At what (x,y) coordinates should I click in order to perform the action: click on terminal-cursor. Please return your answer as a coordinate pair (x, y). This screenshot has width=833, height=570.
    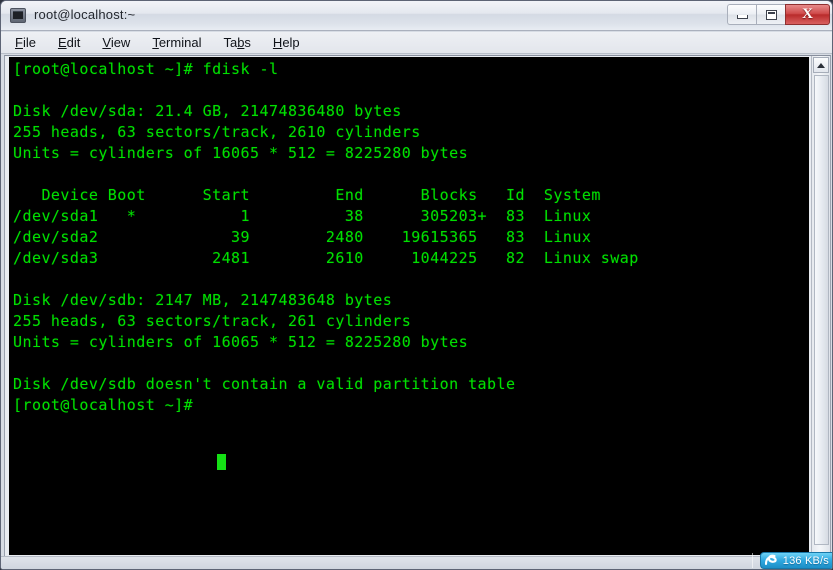
    Looking at the image, I should click on (221, 462).